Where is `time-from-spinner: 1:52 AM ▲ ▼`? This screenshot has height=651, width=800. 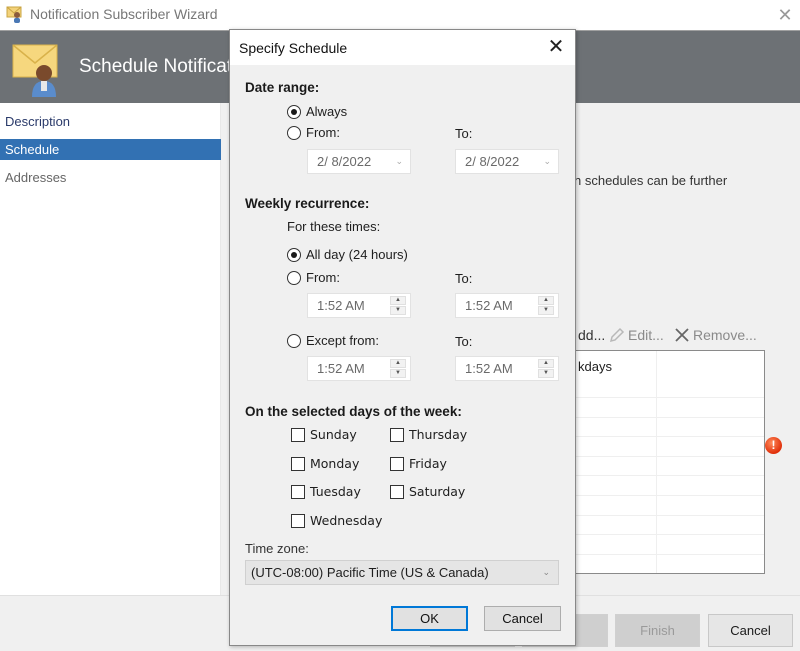
time-from-spinner: 1:52 AM ▲ ▼ is located at coordinates (359, 305).